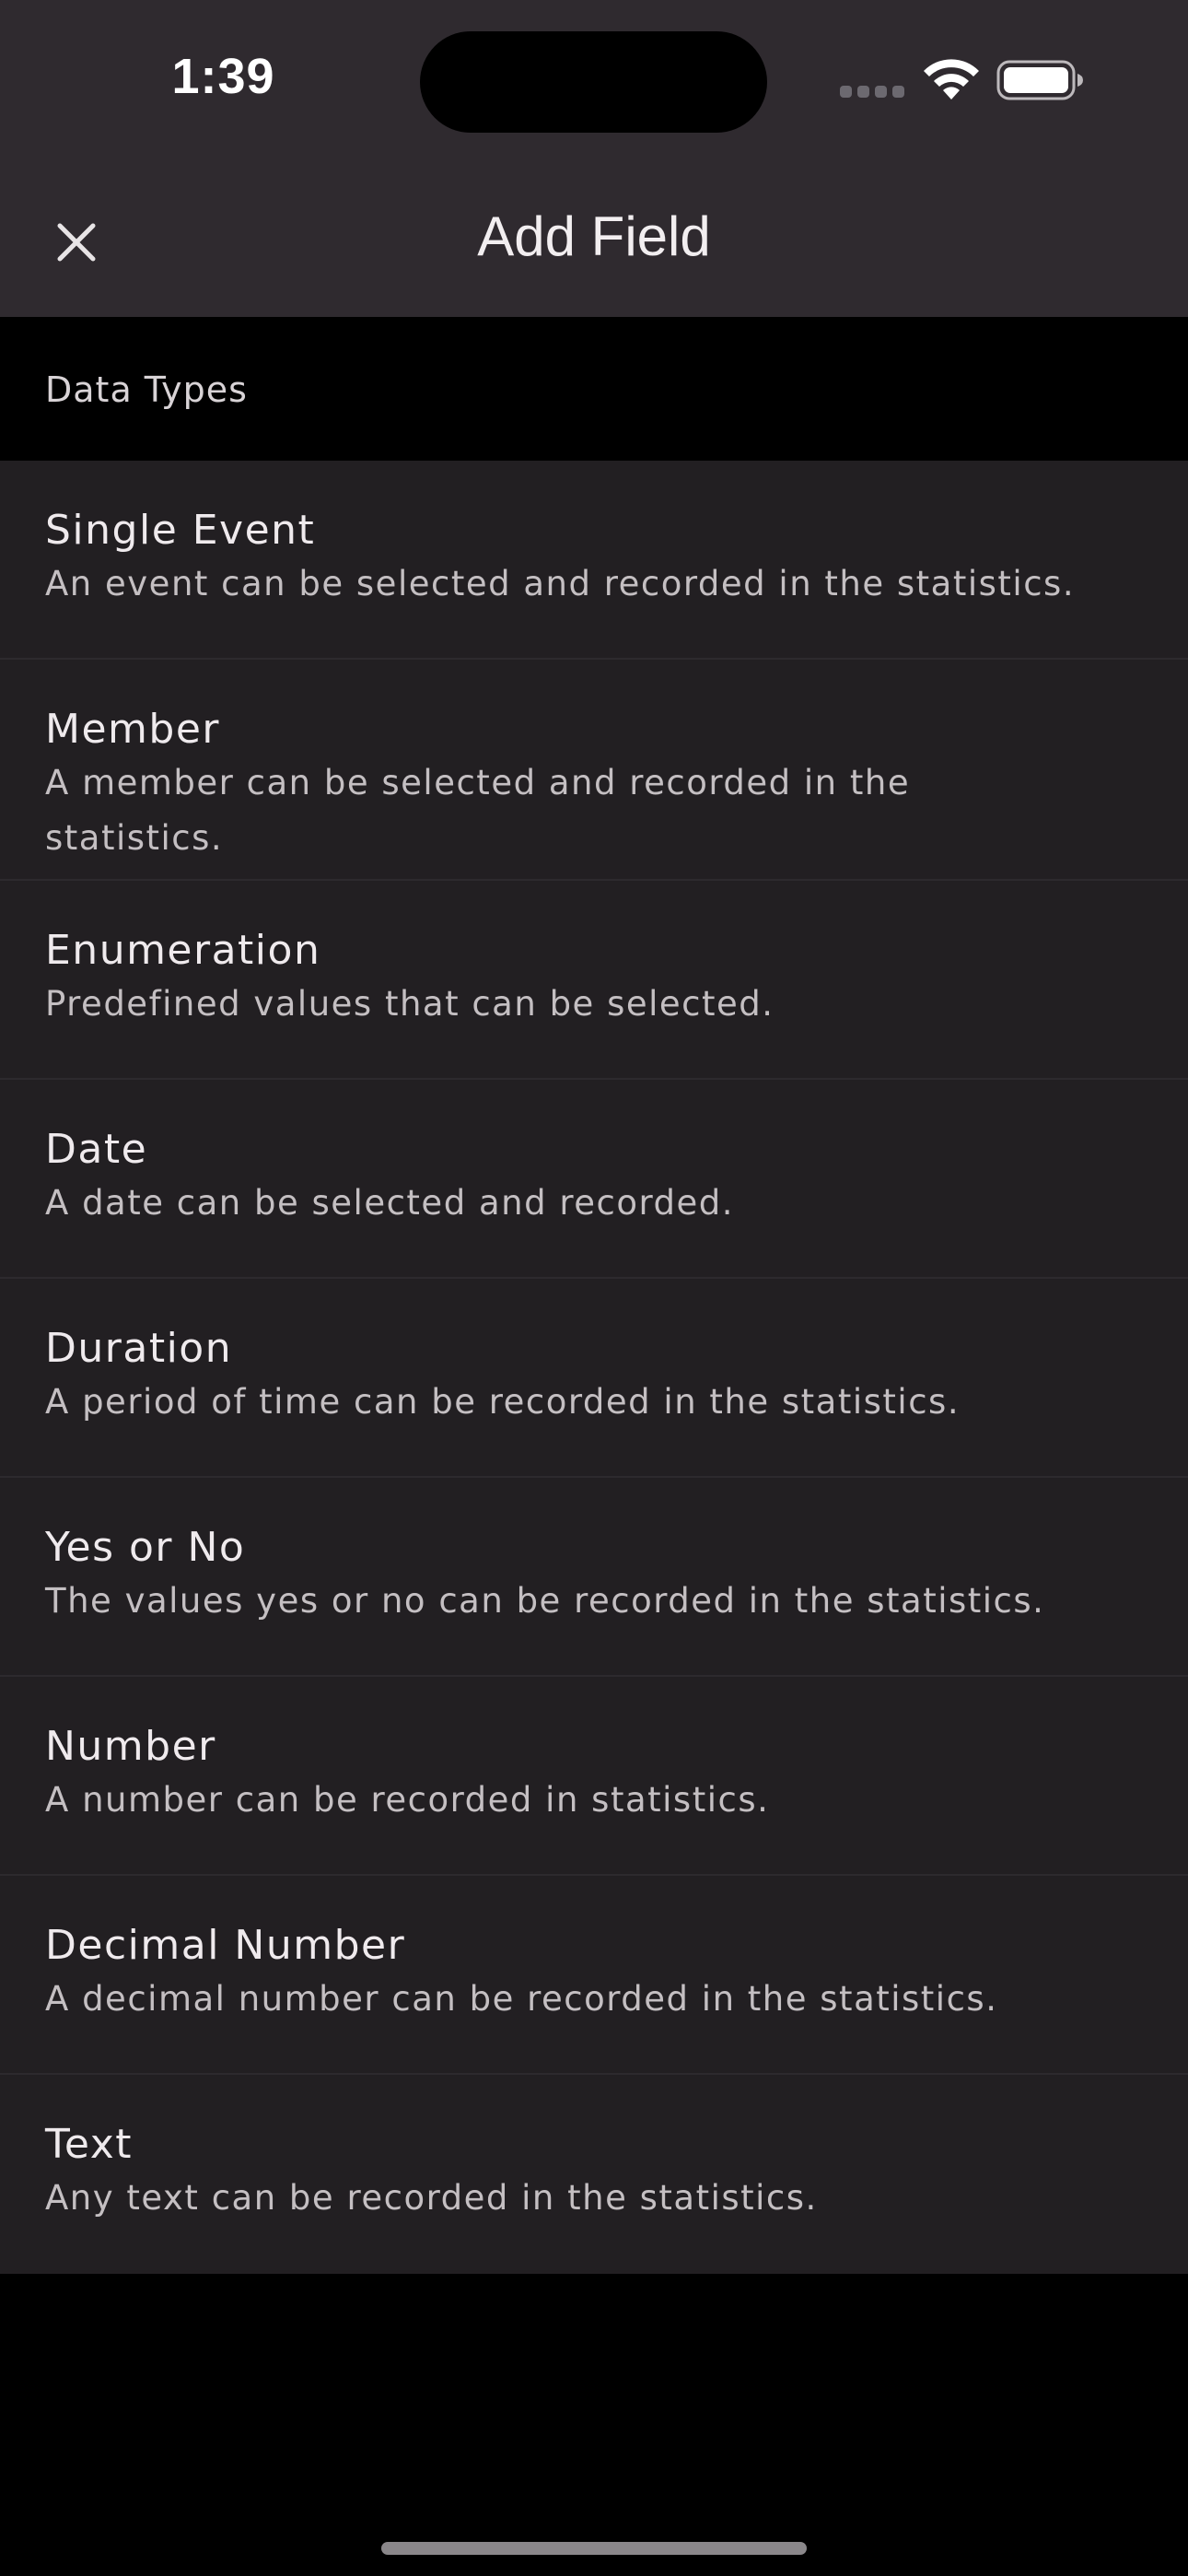 The width and height of the screenshot is (1188, 2576). I want to click on battery-icon, so click(1039, 80).